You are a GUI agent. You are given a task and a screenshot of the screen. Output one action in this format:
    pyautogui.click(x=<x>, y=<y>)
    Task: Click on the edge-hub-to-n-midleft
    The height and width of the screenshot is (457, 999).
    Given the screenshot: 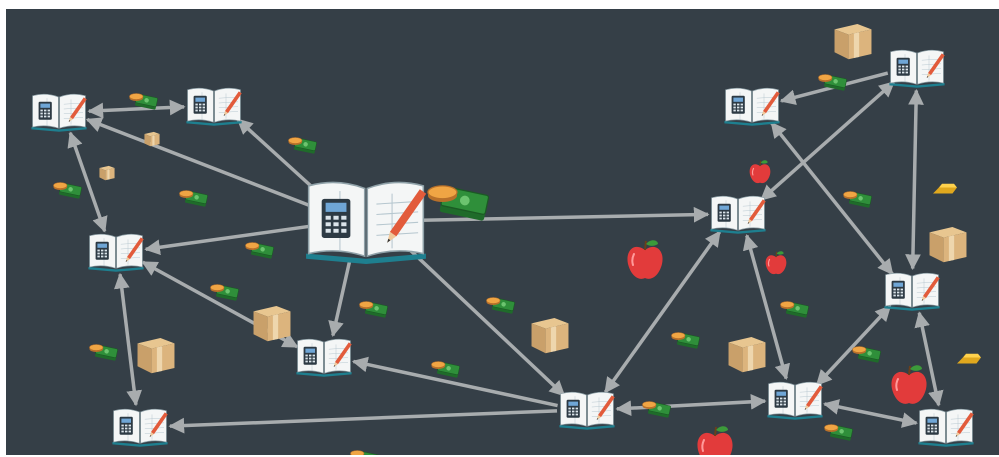 What is the action you would take?
    pyautogui.click(x=340, y=299)
    